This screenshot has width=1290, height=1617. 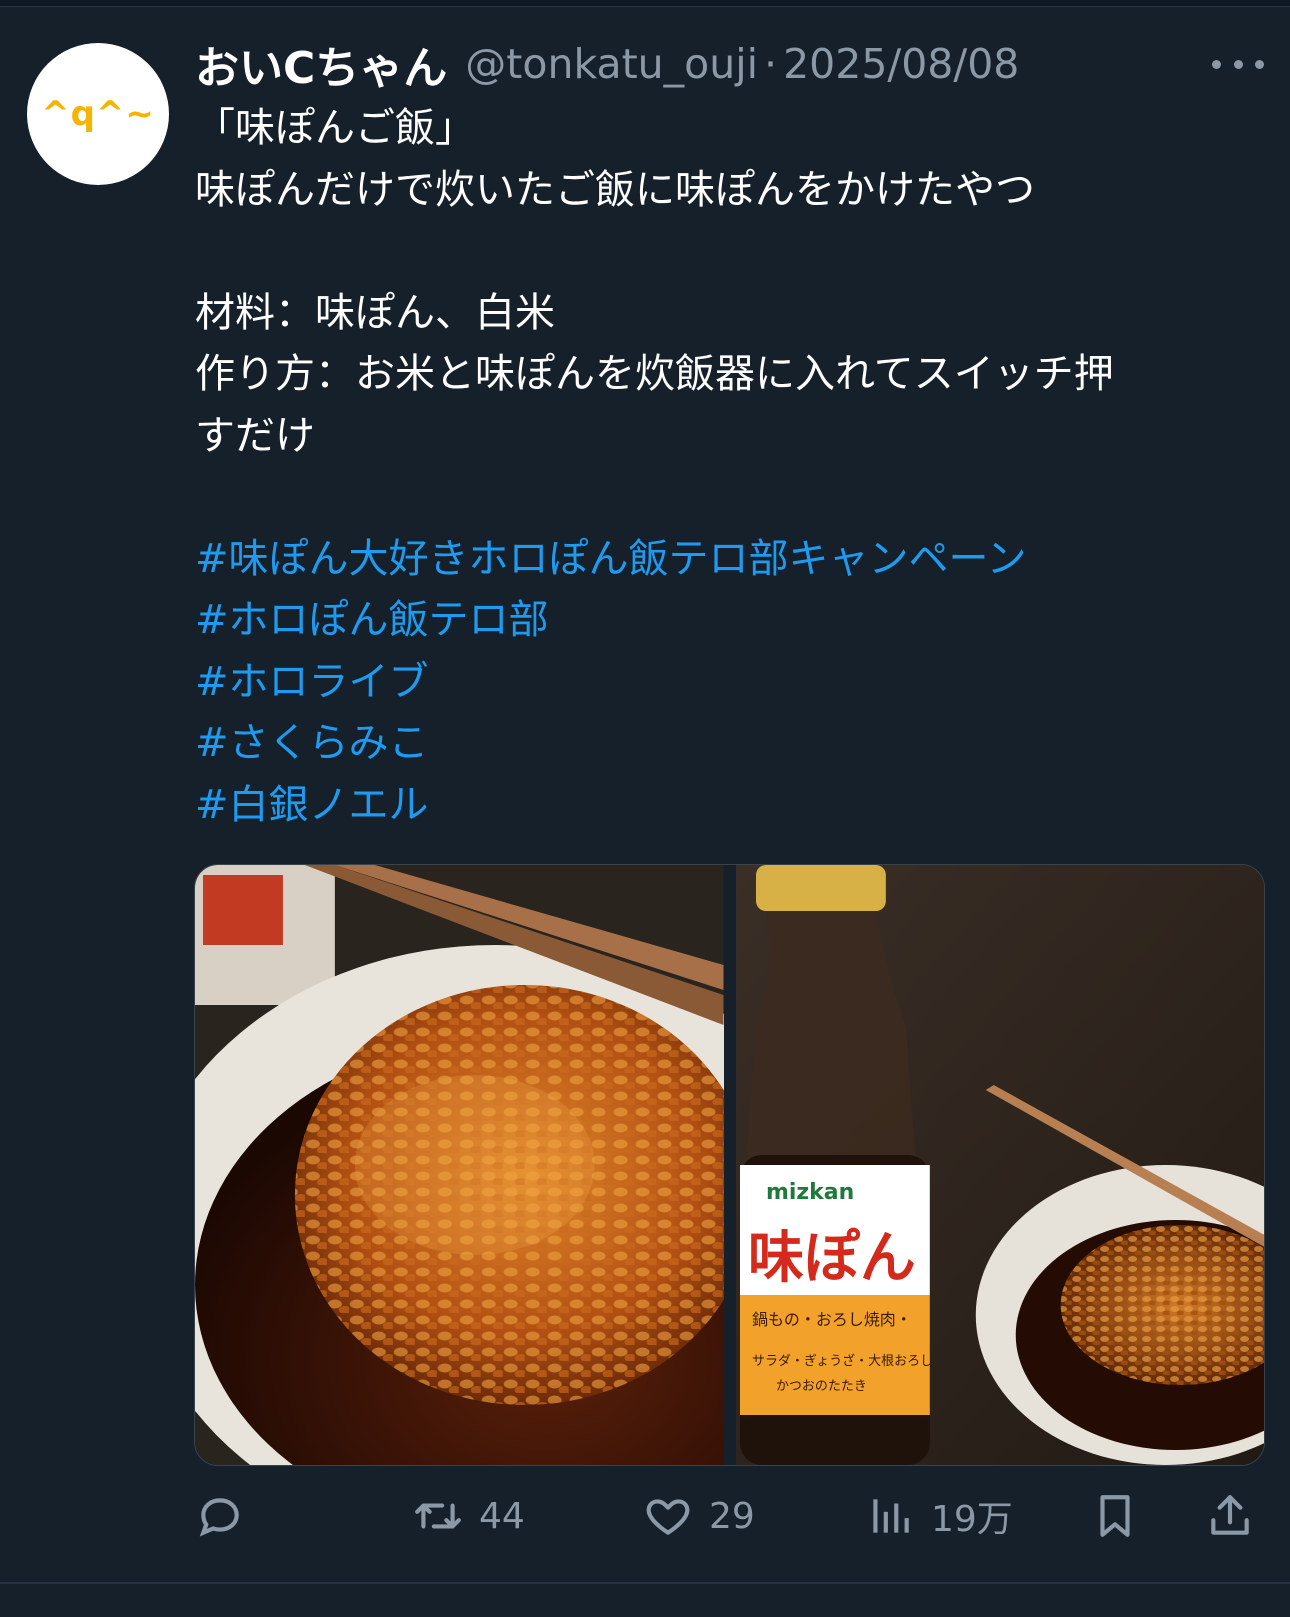 I want to click on text-line: 作り方：お米と味ぽんを炊飯器に入れてスイッチ押, so click(x=654, y=374).